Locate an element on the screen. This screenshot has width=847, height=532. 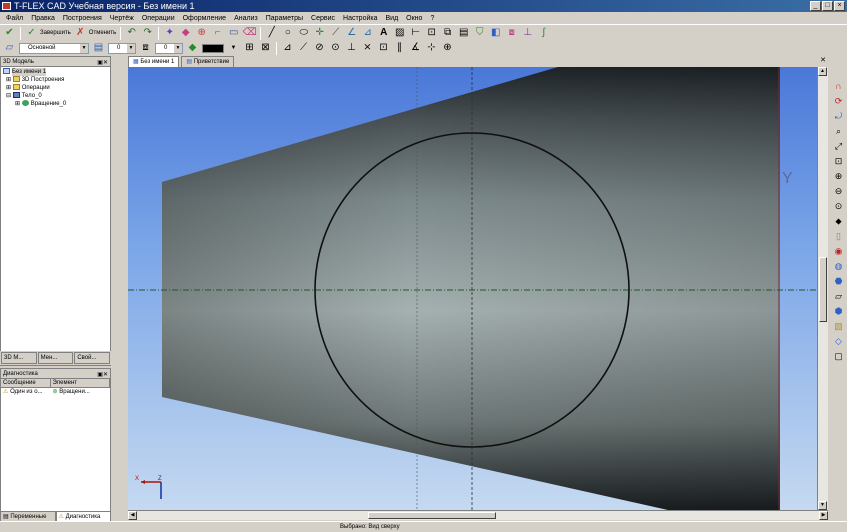
horizontal-scrollbar: ◀ ▶ is located at coordinates (478, 515).